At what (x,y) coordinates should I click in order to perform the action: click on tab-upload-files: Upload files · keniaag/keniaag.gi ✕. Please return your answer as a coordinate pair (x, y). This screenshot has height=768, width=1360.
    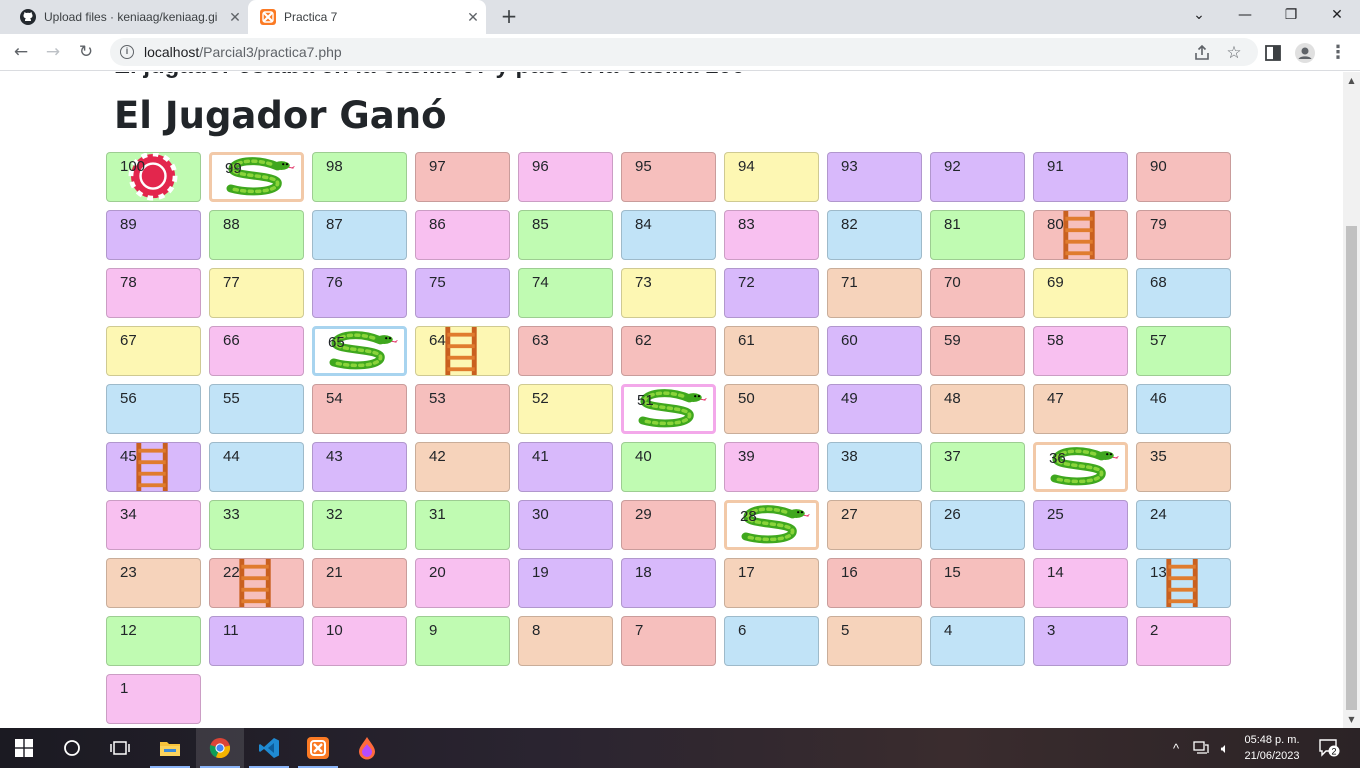
    Looking at the image, I should click on (128, 17).